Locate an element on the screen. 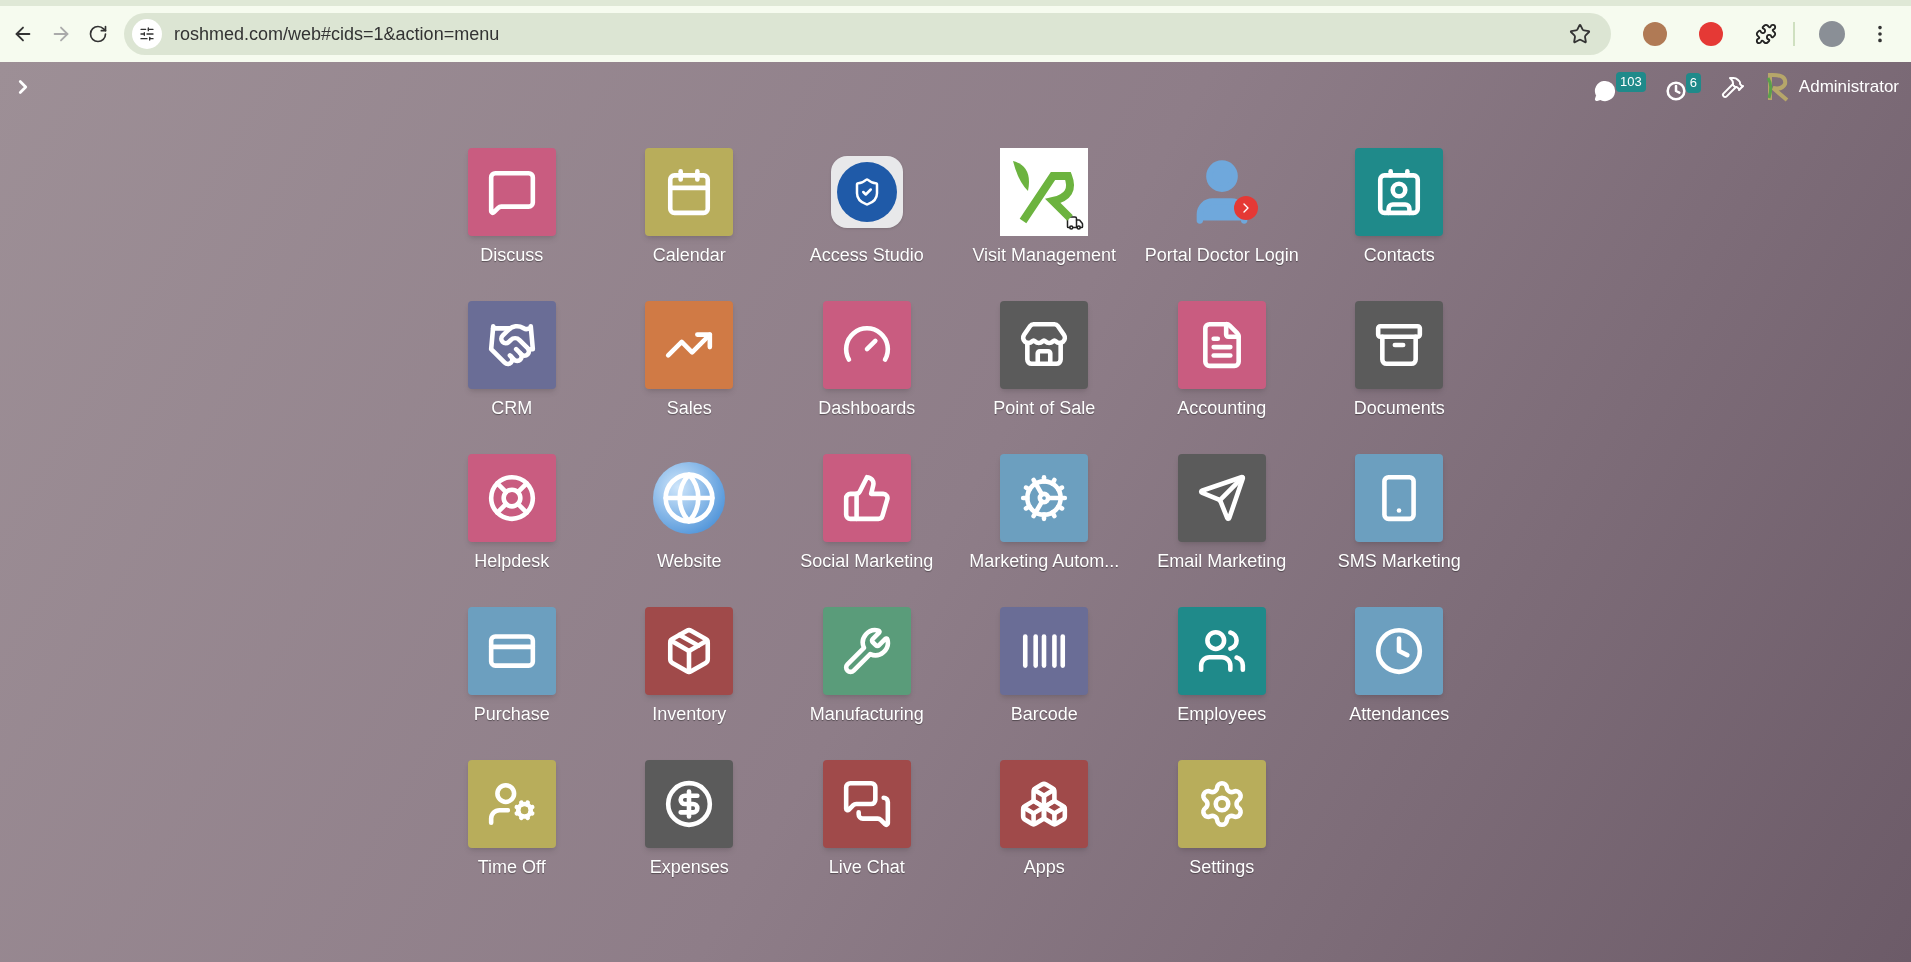 This screenshot has height=962, width=1911. letter-logo-icon is located at coordinates (1777, 87).